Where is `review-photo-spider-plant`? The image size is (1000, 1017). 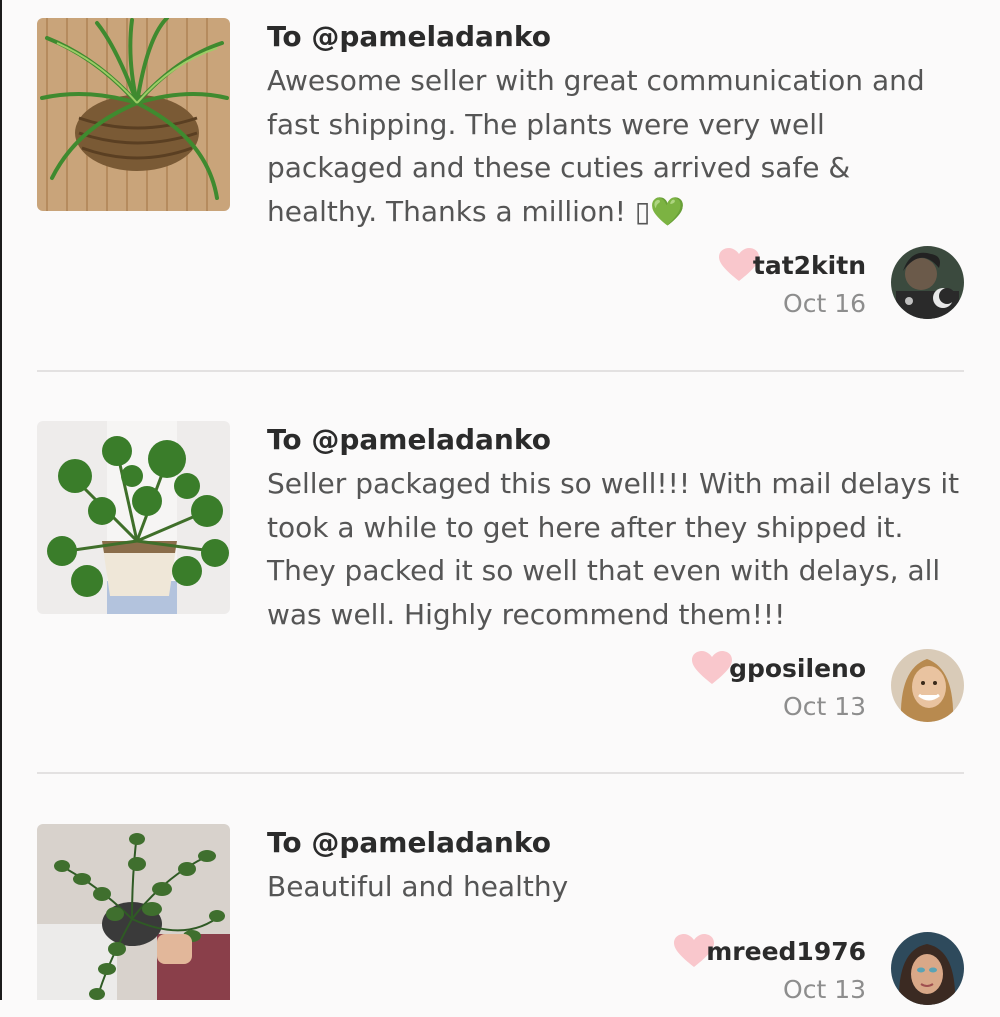
review-photo-spider-plant is located at coordinates (133, 114).